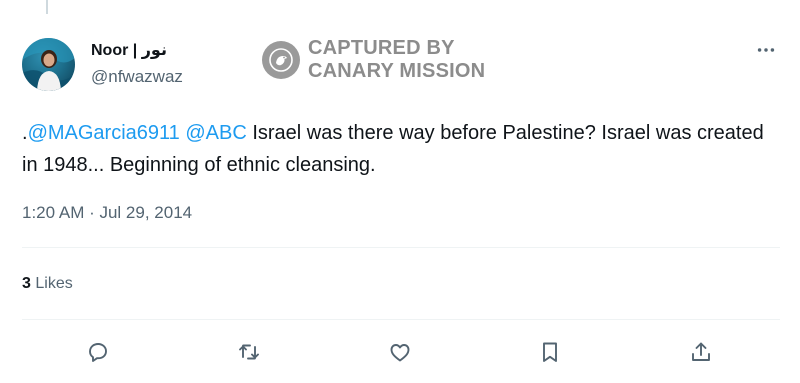 The width and height of the screenshot is (800, 383). I want to click on avatar, so click(48, 64).